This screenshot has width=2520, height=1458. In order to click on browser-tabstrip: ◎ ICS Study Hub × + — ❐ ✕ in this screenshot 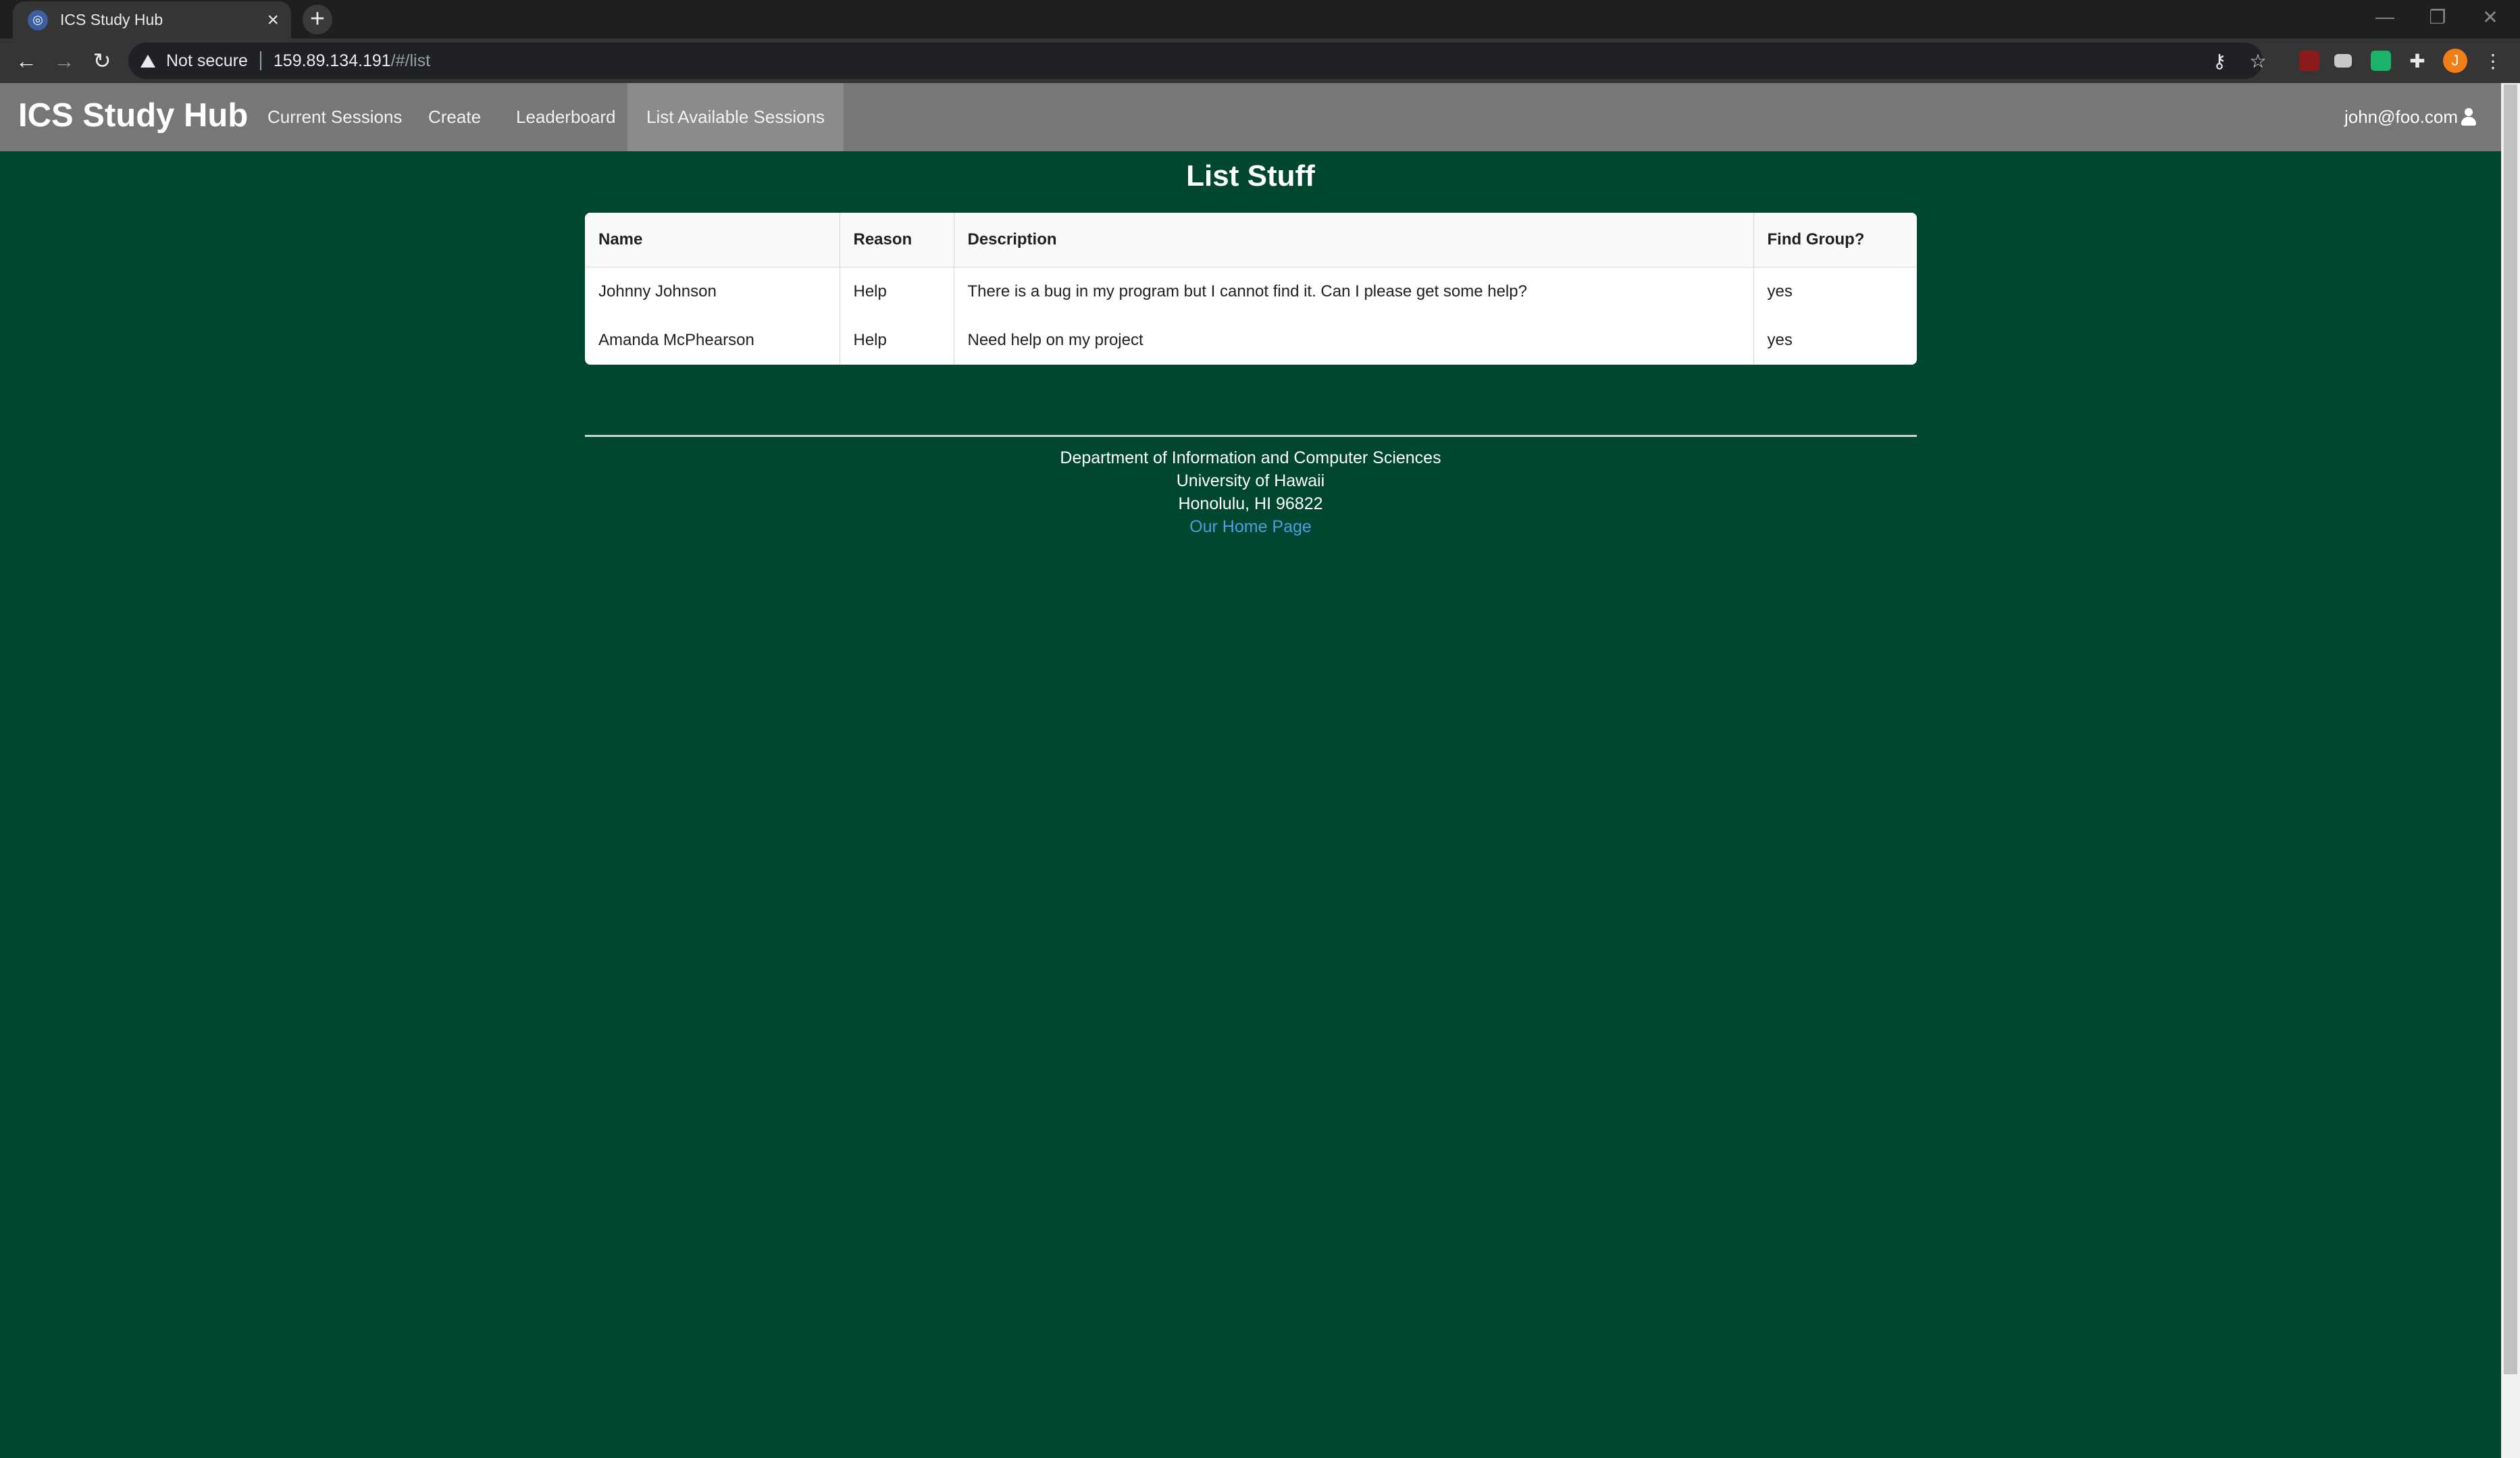, I will do `click(1260, 19)`.